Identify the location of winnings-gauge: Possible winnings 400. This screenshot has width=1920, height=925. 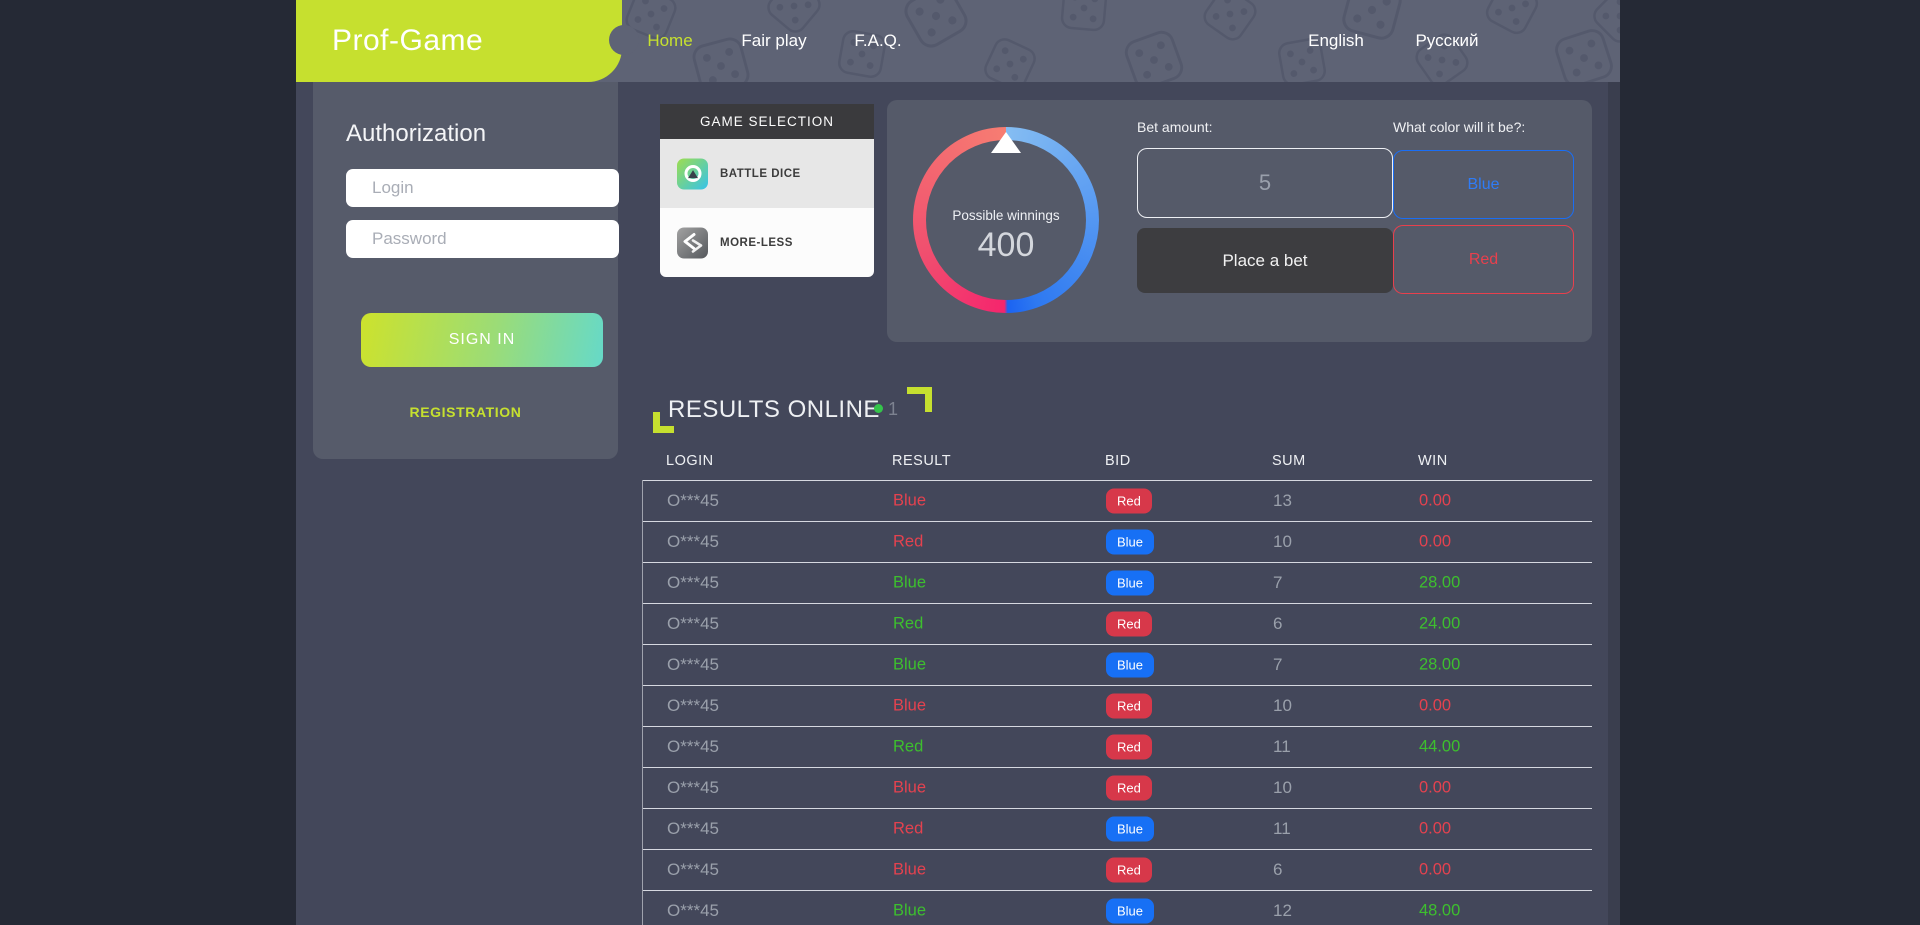
(1006, 220).